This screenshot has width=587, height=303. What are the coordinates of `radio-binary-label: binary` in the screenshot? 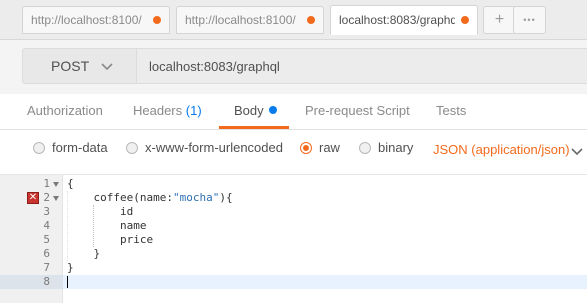 It's located at (396, 147).